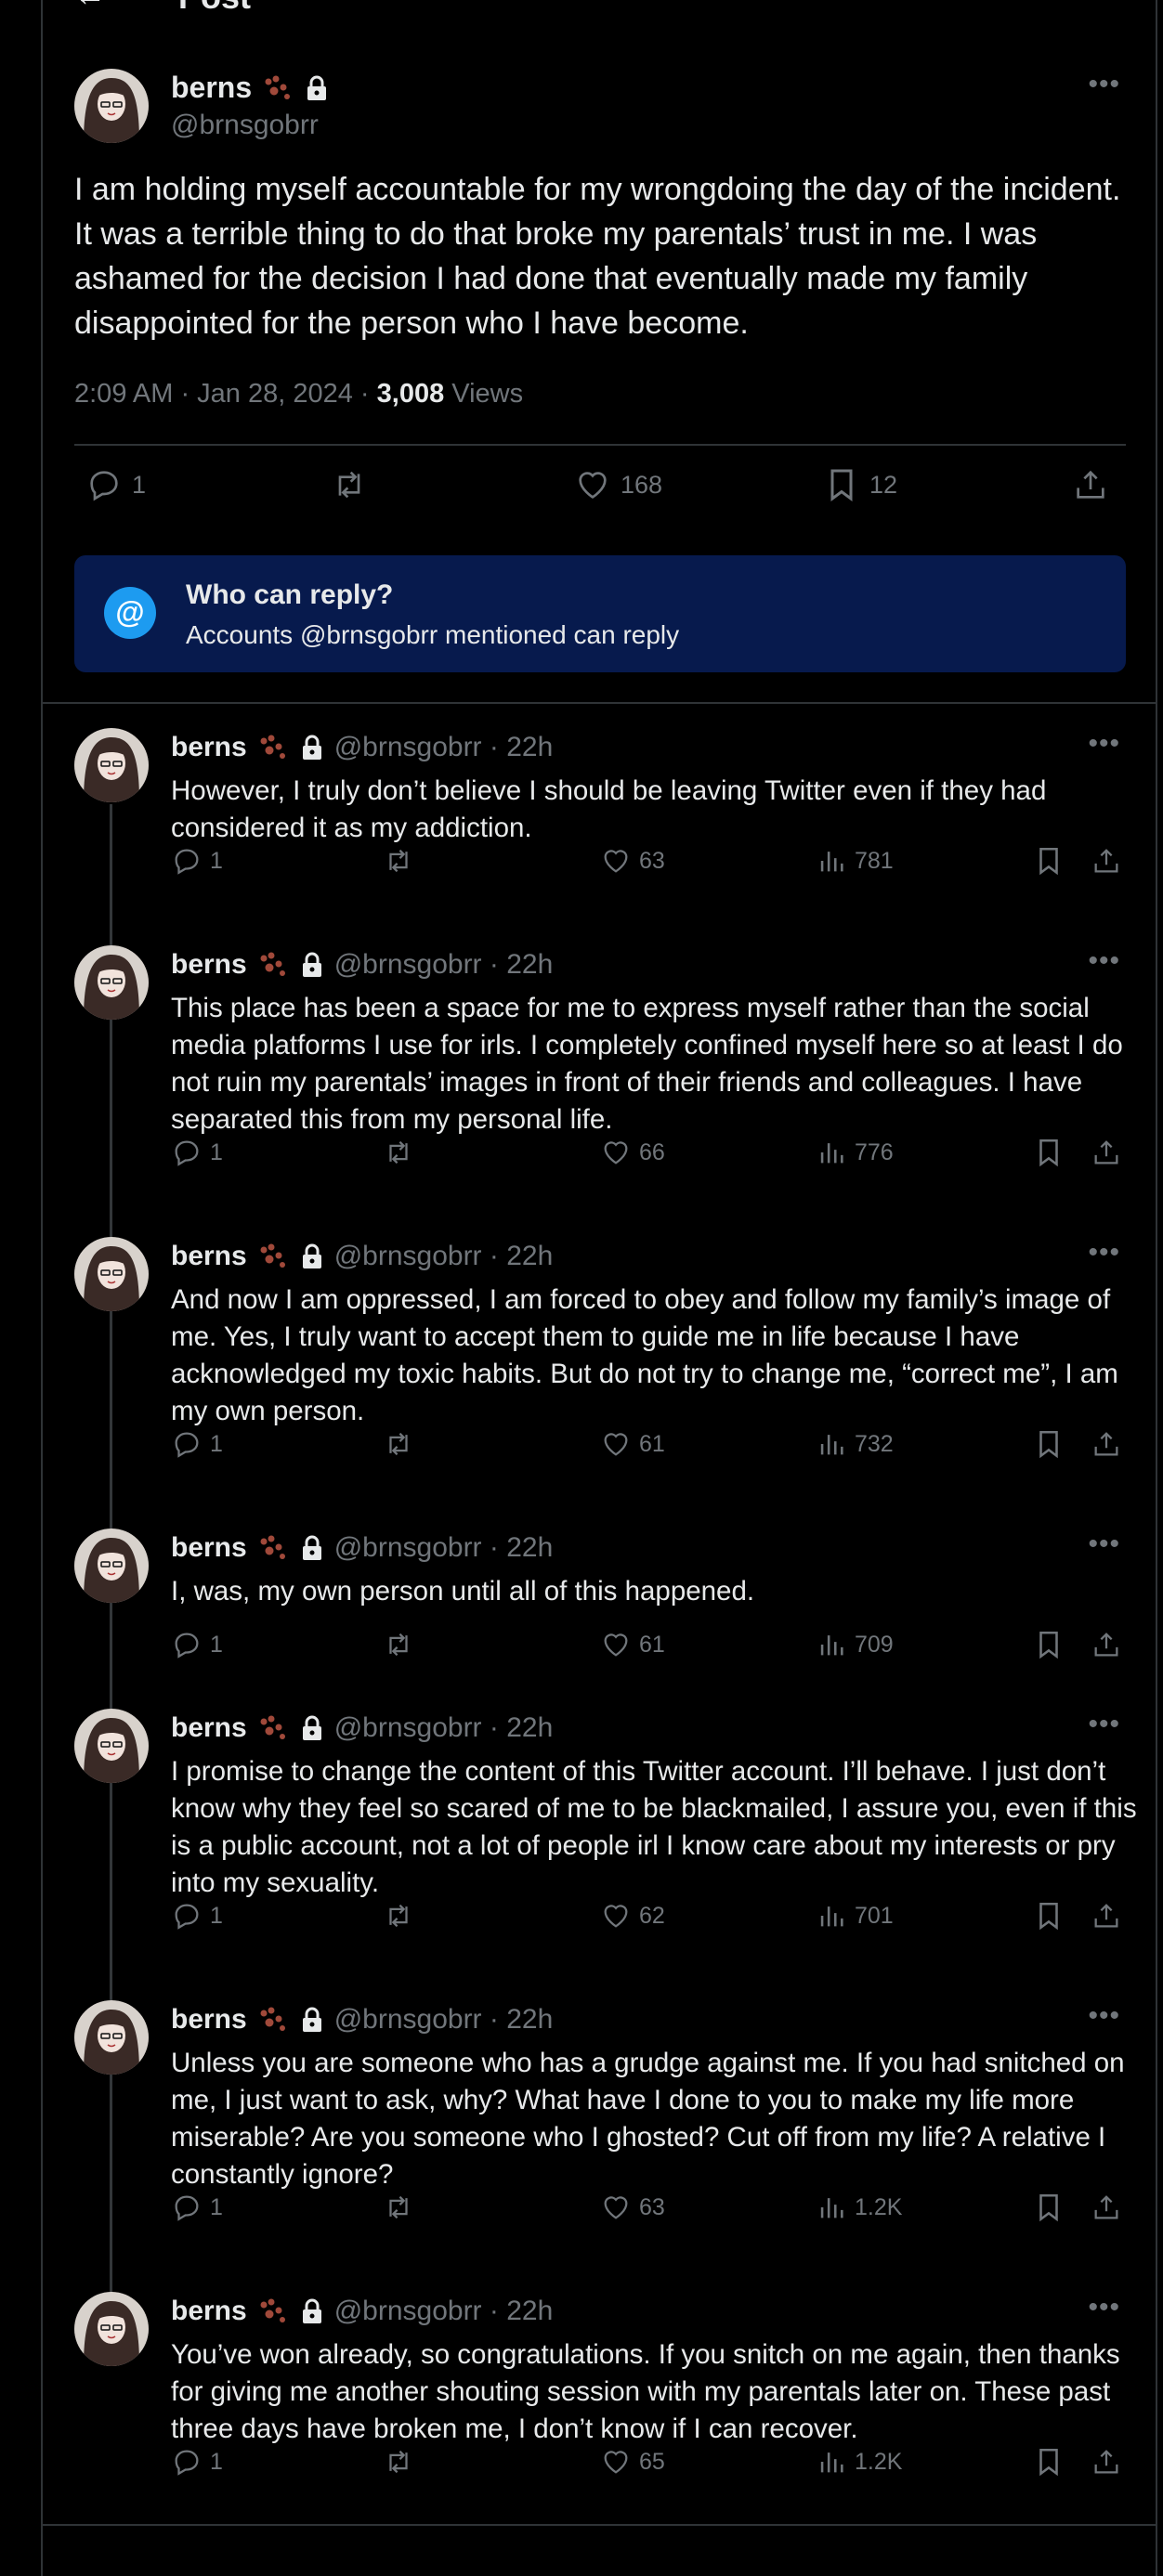 This screenshot has width=1163, height=2576. Describe the element at coordinates (187, 2463) in the screenshot. I see `reply-icon` at that location.